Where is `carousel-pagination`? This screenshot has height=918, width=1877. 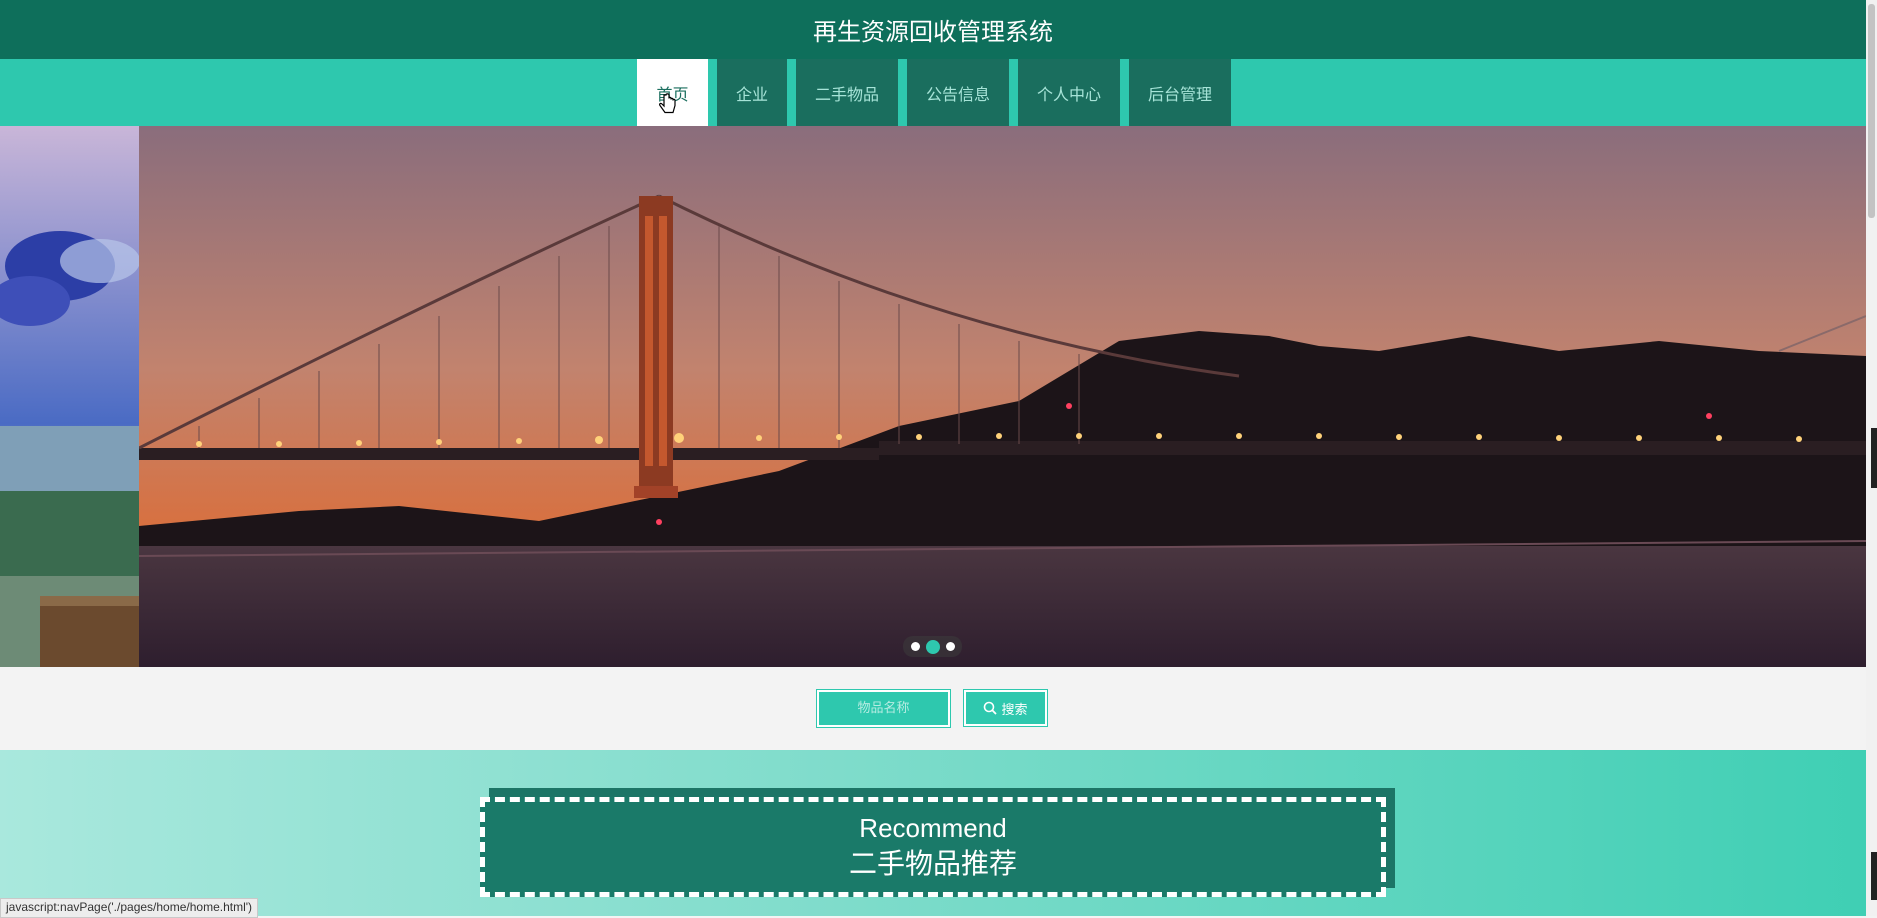 carousel-pagination is located at coordinates (932, 646).